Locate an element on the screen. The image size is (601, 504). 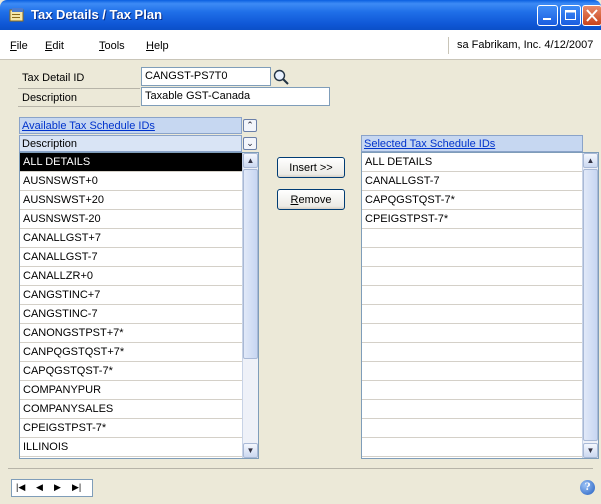
description-field: Taxable GST-Canada is located at coordinates (235, 96).